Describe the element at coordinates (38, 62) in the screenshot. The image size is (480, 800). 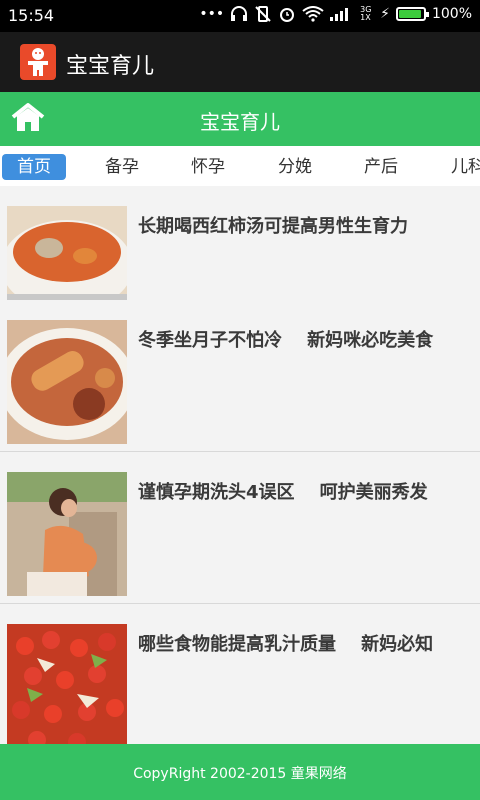
I see `gingerbread-app-icon` at that location.